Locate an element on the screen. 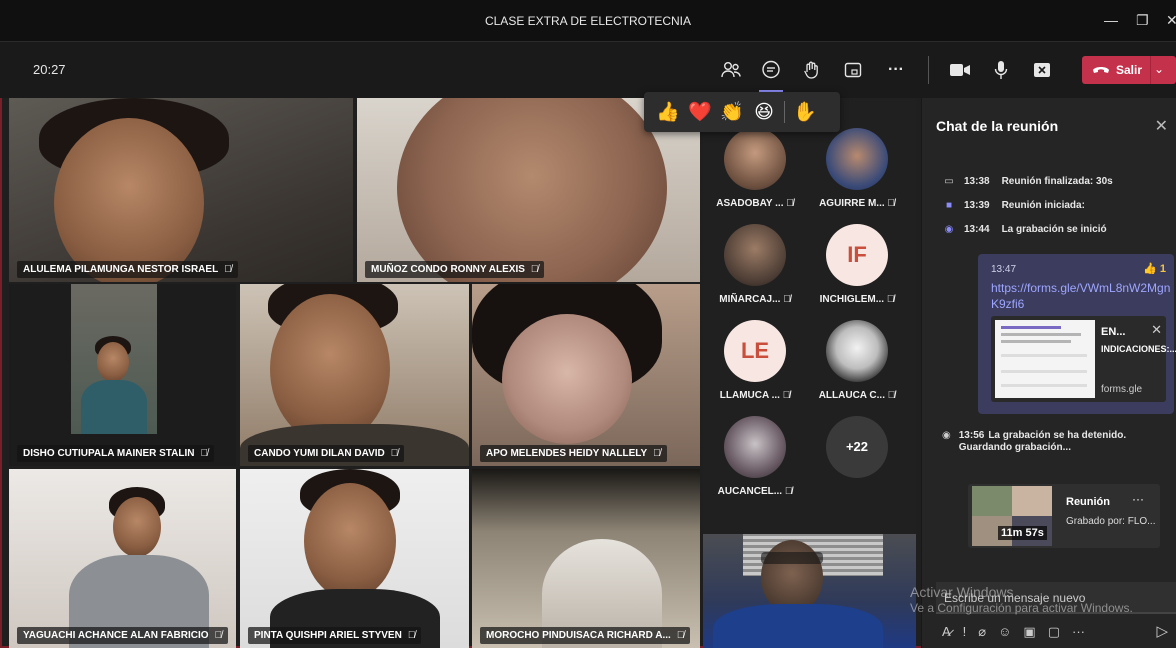 This screenshot has height=648, width=1176. link-preview-card: EN... ✕ INDICACIONES:... forms.gle is located at coordinates (1083, 359).